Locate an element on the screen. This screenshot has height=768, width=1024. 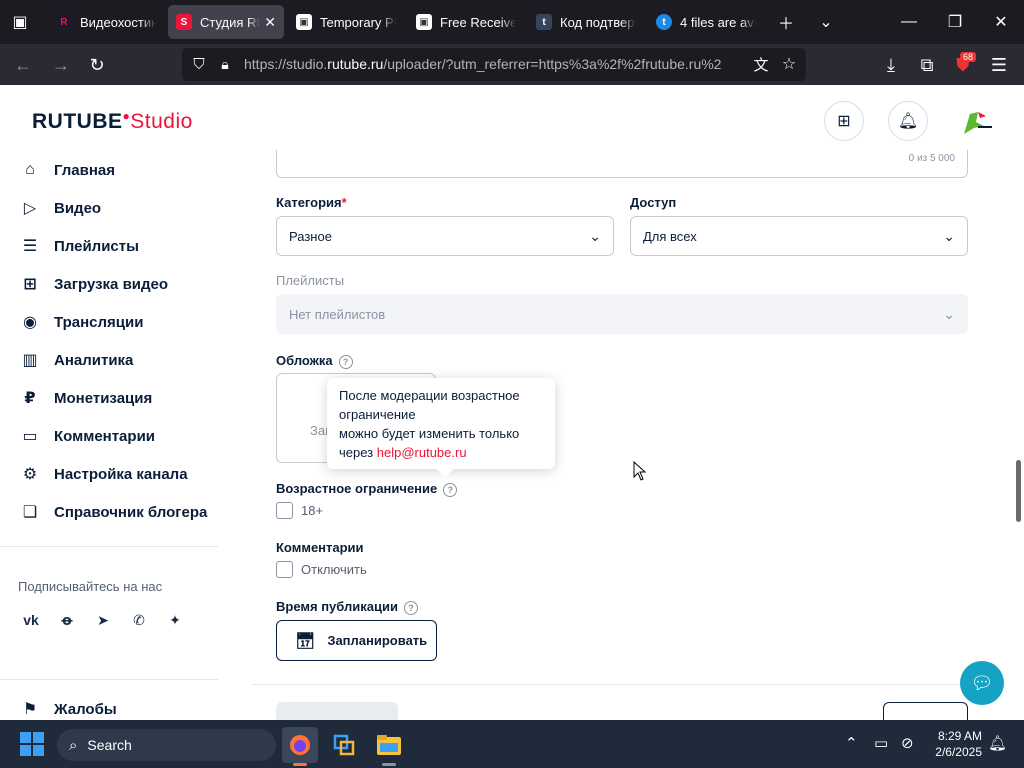
book-icon: ❏ is located at coordinates (30, 512).